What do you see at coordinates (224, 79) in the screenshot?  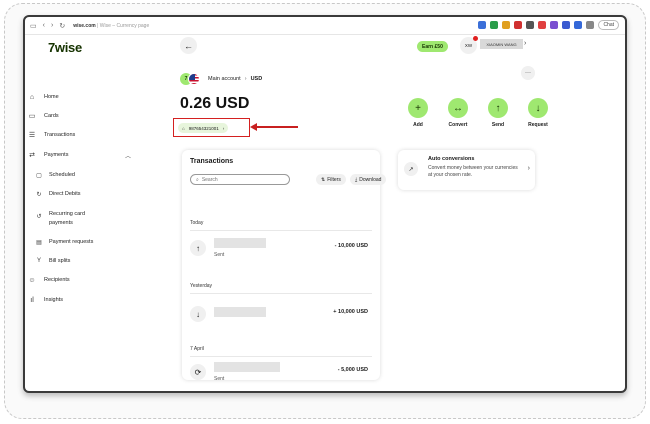 I see `breadcrumb-parent: Main account` at bounding box center [224, 79].